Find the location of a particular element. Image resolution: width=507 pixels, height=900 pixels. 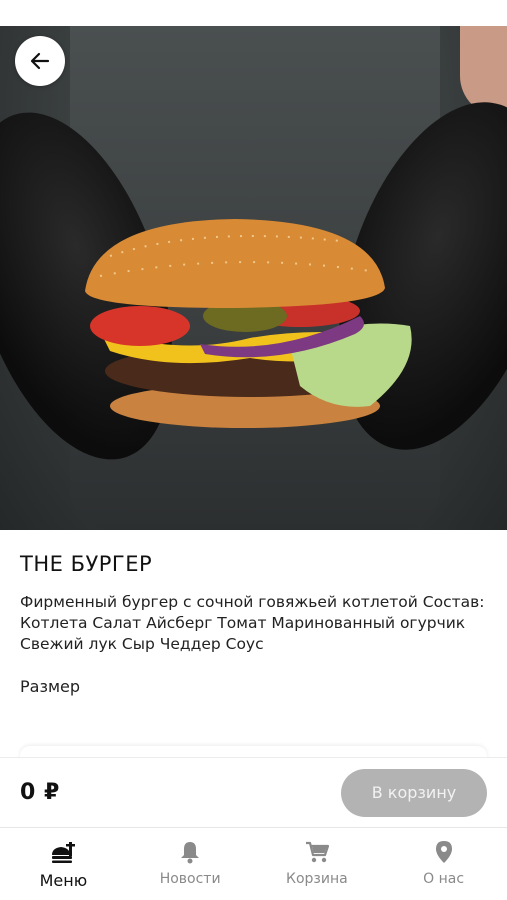

cart-icon is located at coordinates (317, 852).